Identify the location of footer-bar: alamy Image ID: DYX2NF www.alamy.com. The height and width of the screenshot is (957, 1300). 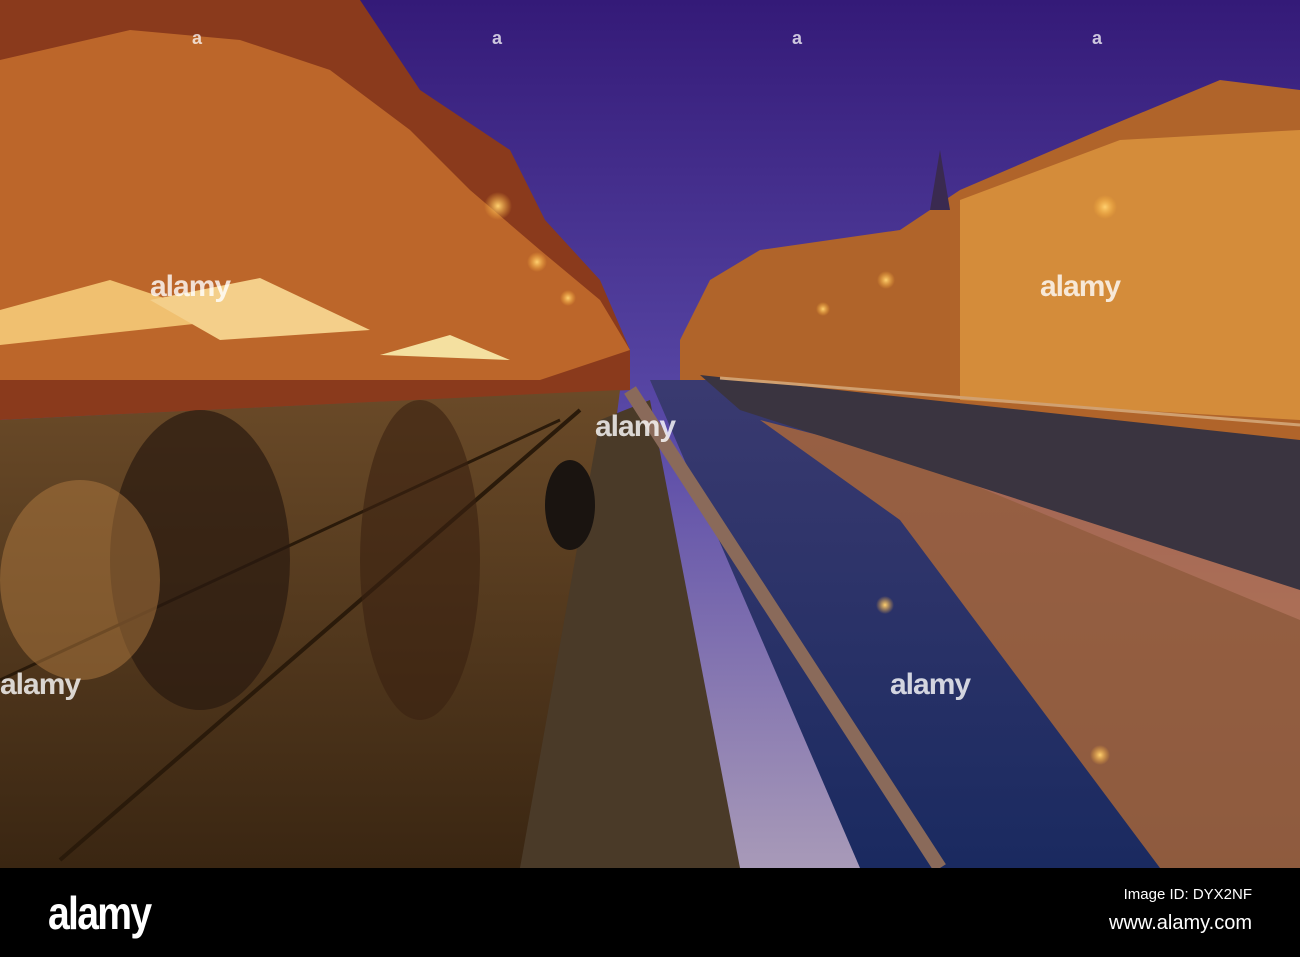
(650, 912).